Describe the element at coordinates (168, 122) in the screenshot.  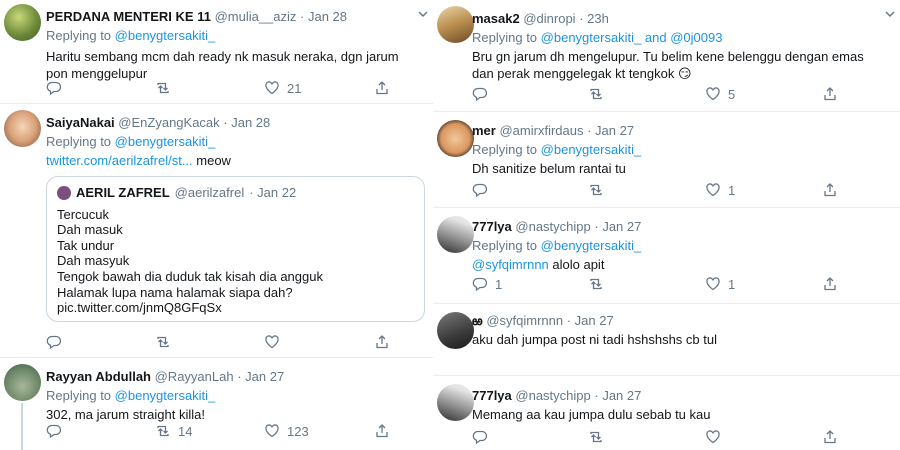
I see `author-handle: @EnZyangKacak` at that location.